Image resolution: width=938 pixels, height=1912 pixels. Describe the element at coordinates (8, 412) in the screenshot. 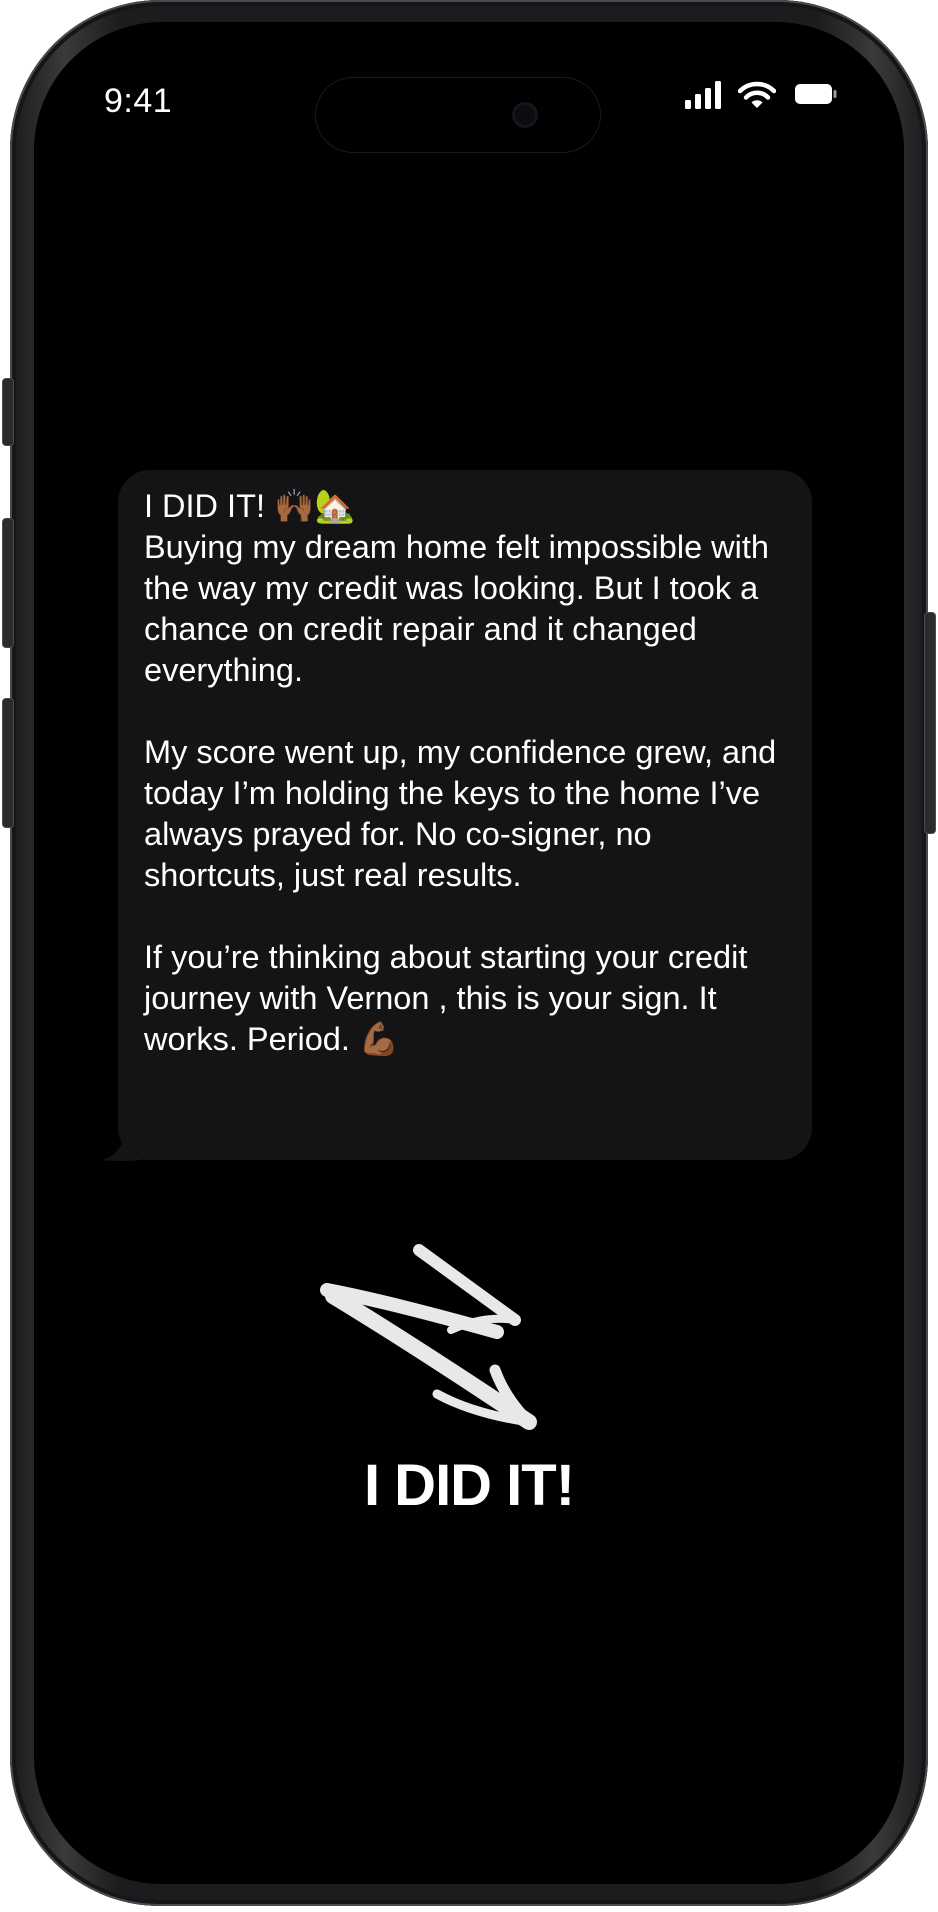

I see `action-button` at that location.